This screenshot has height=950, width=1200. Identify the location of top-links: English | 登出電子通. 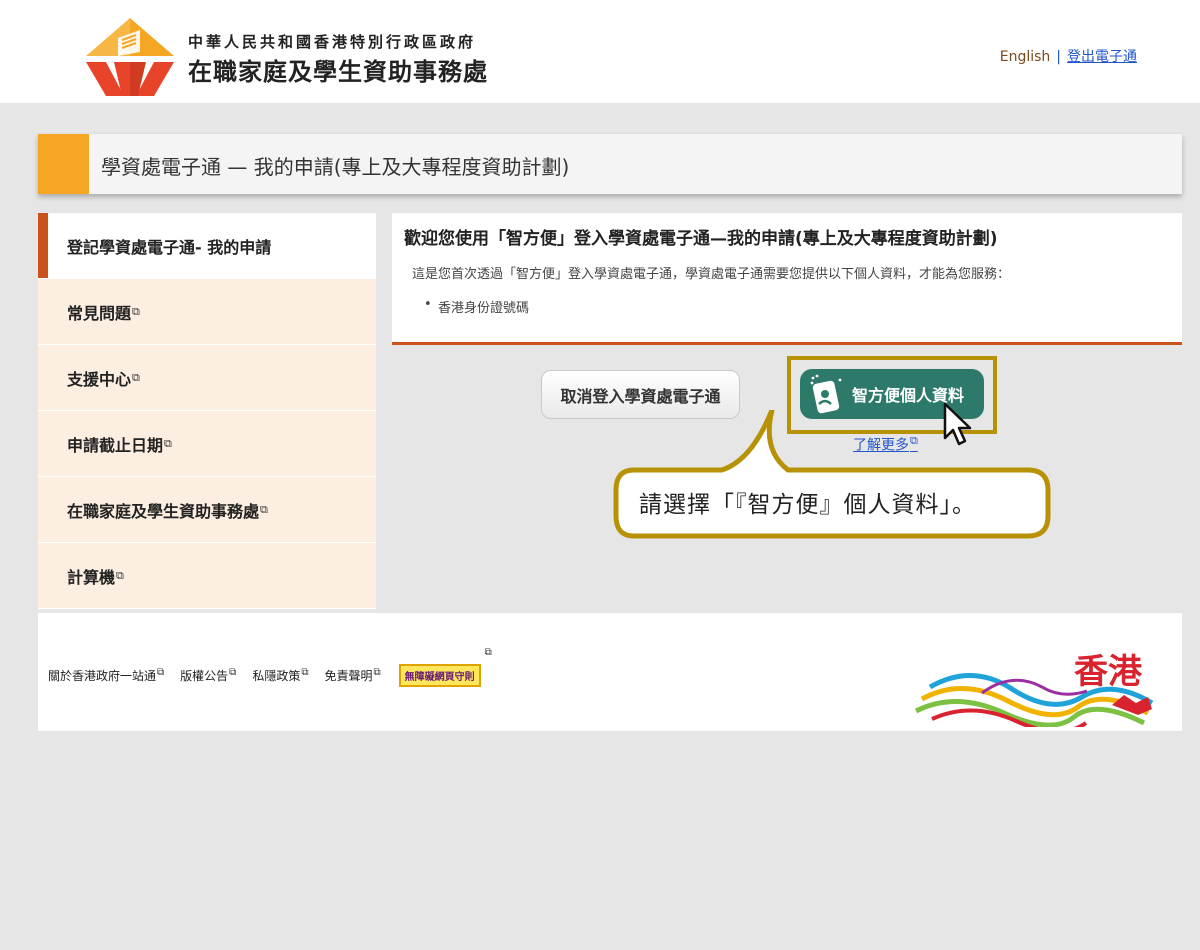
(1068, 56).